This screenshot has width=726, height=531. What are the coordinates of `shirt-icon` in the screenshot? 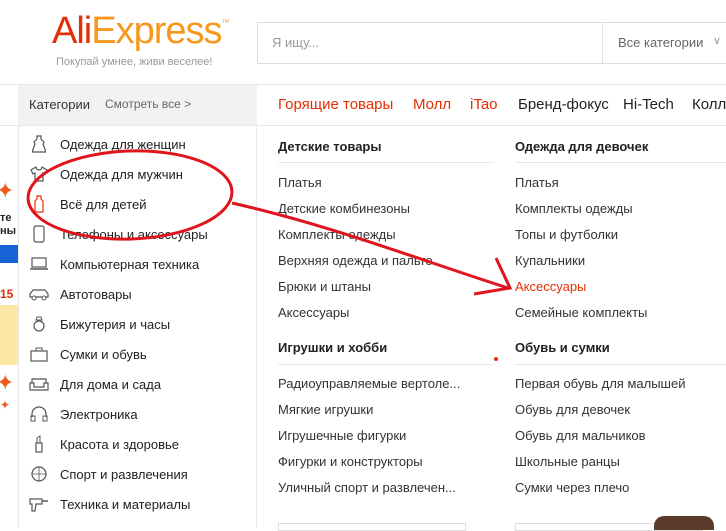 It's located at (39, 174).